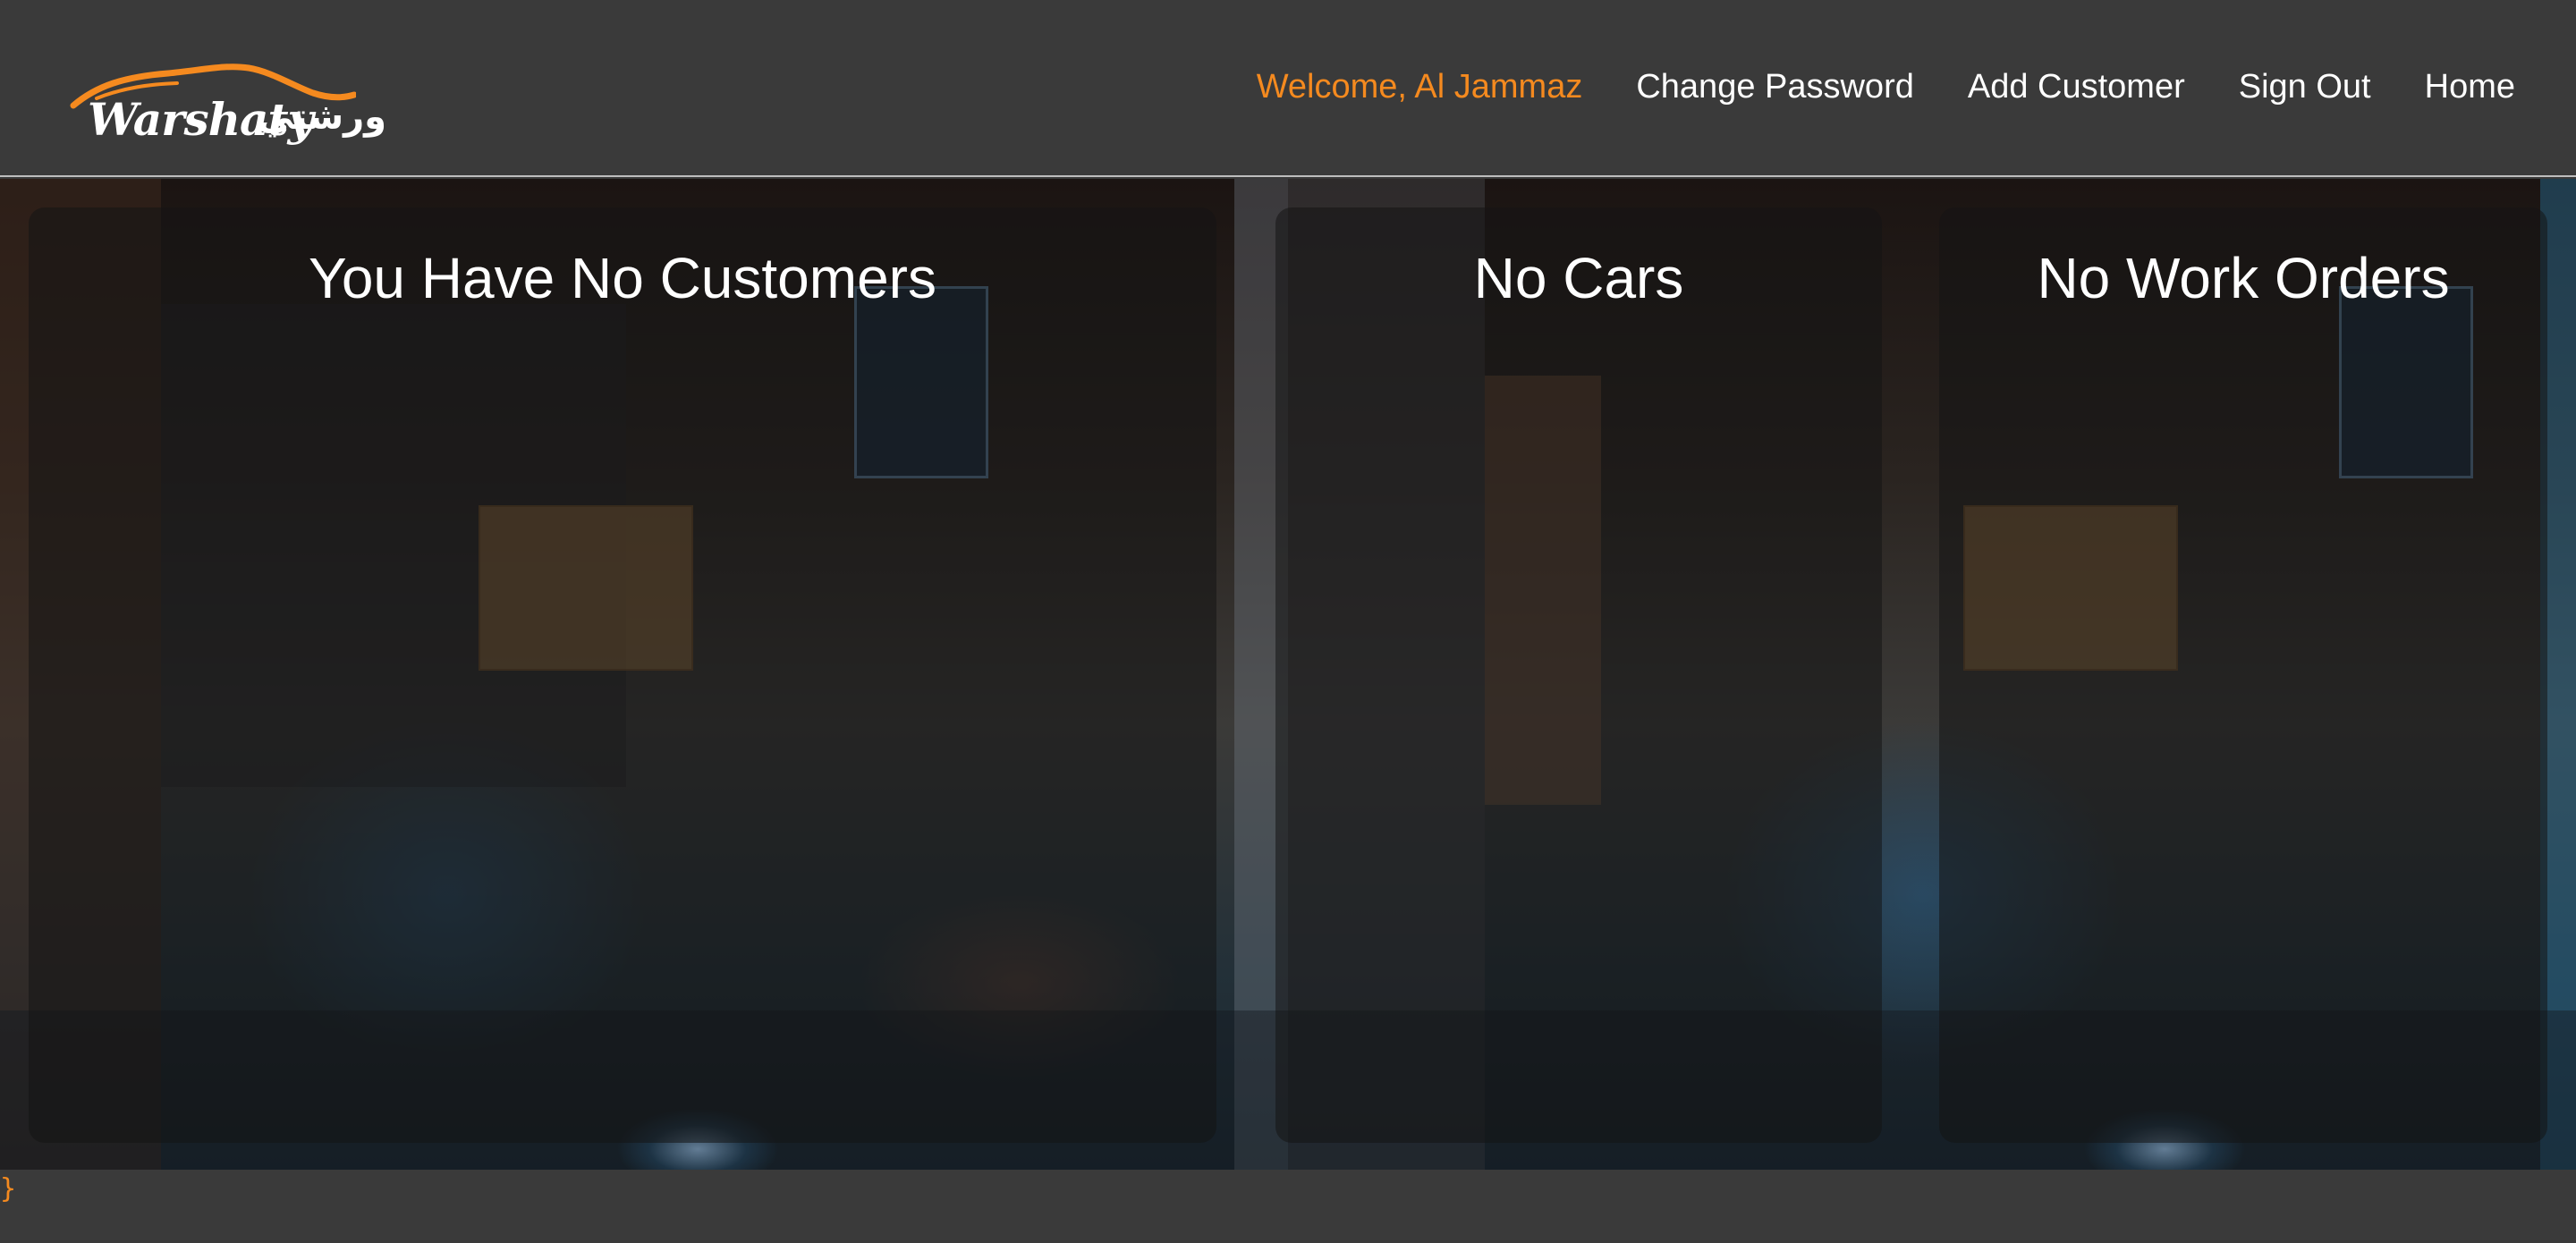 The width and height of the screenshot is (2576, 1243). What do you see at coordinates (1420, 87) in the screenshot?
I see `welcome-user-link: Welcome, Al Jammaz` at bounding box center [1420, 87].